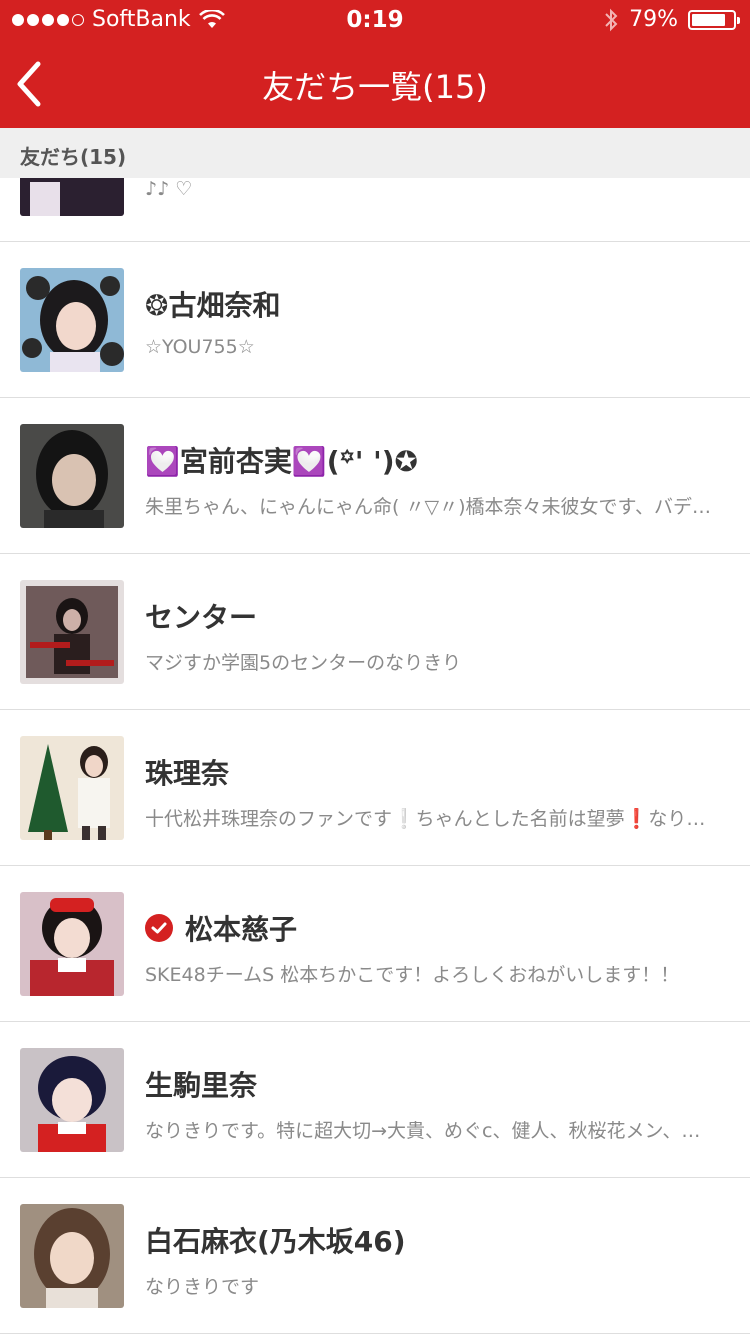 The height and width of the screenshot is (1334, 750). I want to click on friend-name: 生駒里奈, so click(201, 1085).